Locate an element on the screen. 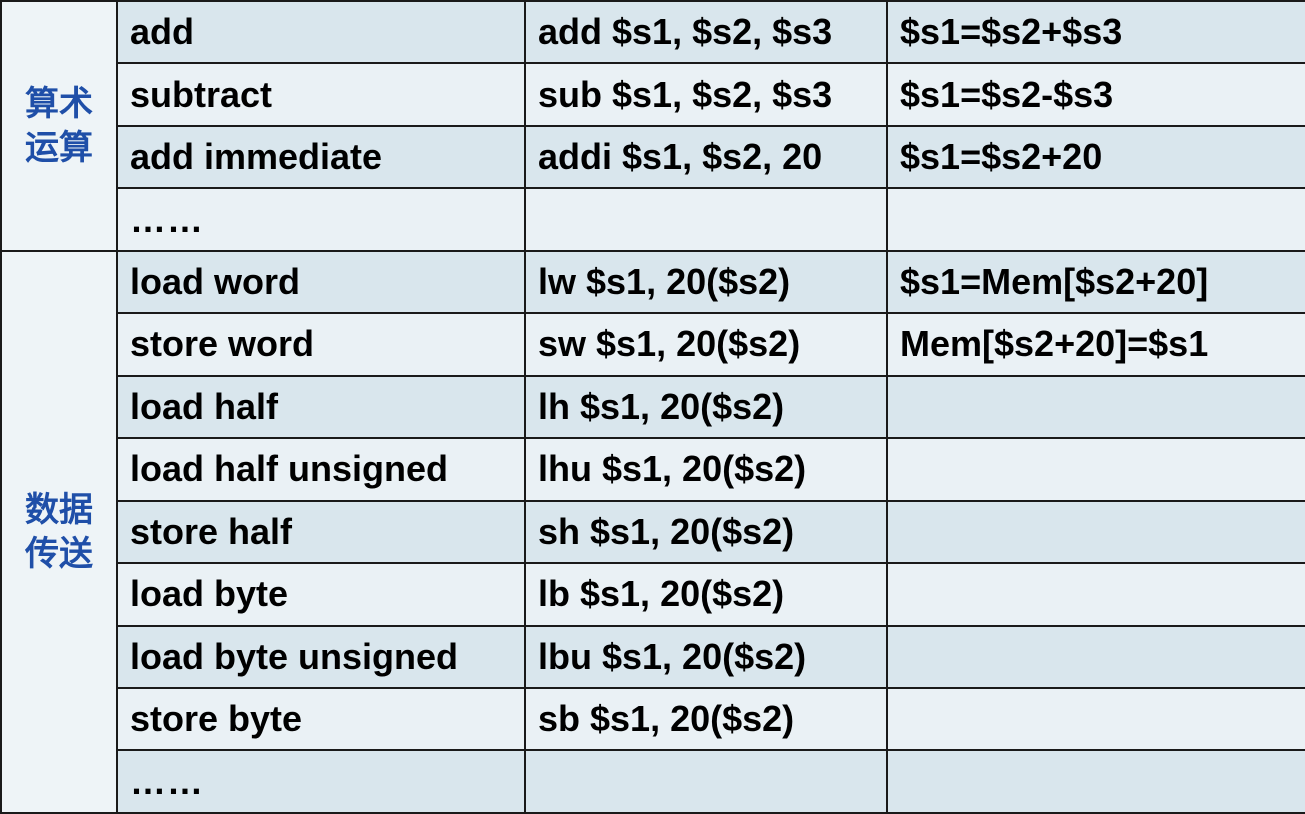 This screenshot has width=1305, height=814. instruction-example-cell: lw $s1, 20($s2) is located at coordinates (706, 282).